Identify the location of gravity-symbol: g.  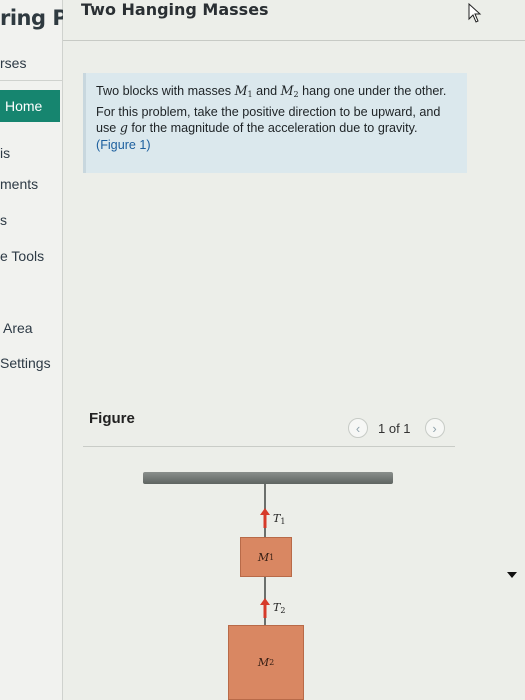
(123, 127).